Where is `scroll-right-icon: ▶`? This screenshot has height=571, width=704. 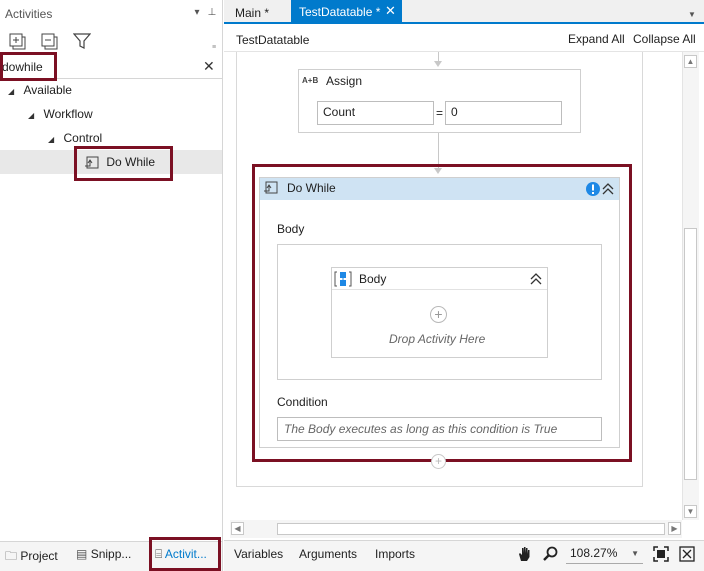 scroll-right-icon: ▶ is located at coordinates (674, 528).